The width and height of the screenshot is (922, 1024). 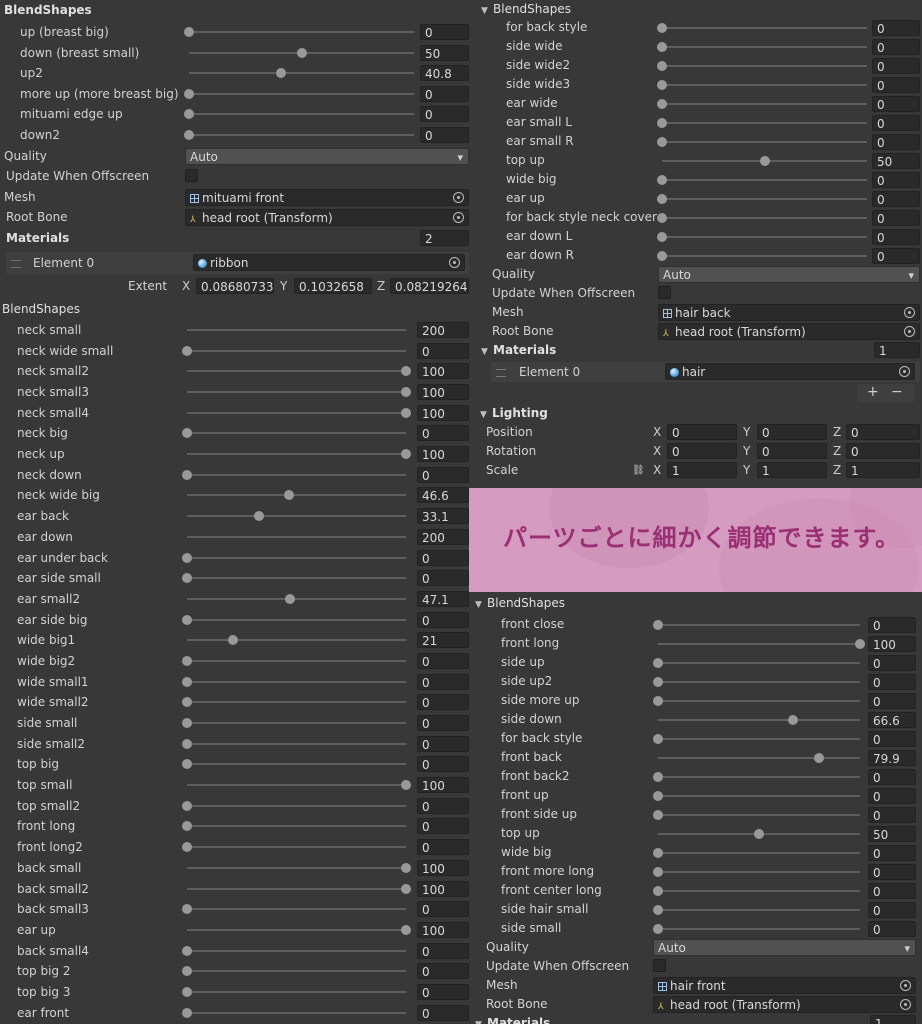 What do you see at coordinates (892, 720) in the screenshot?
I see `value-field: 66.6` at bounding box center [892, 720].